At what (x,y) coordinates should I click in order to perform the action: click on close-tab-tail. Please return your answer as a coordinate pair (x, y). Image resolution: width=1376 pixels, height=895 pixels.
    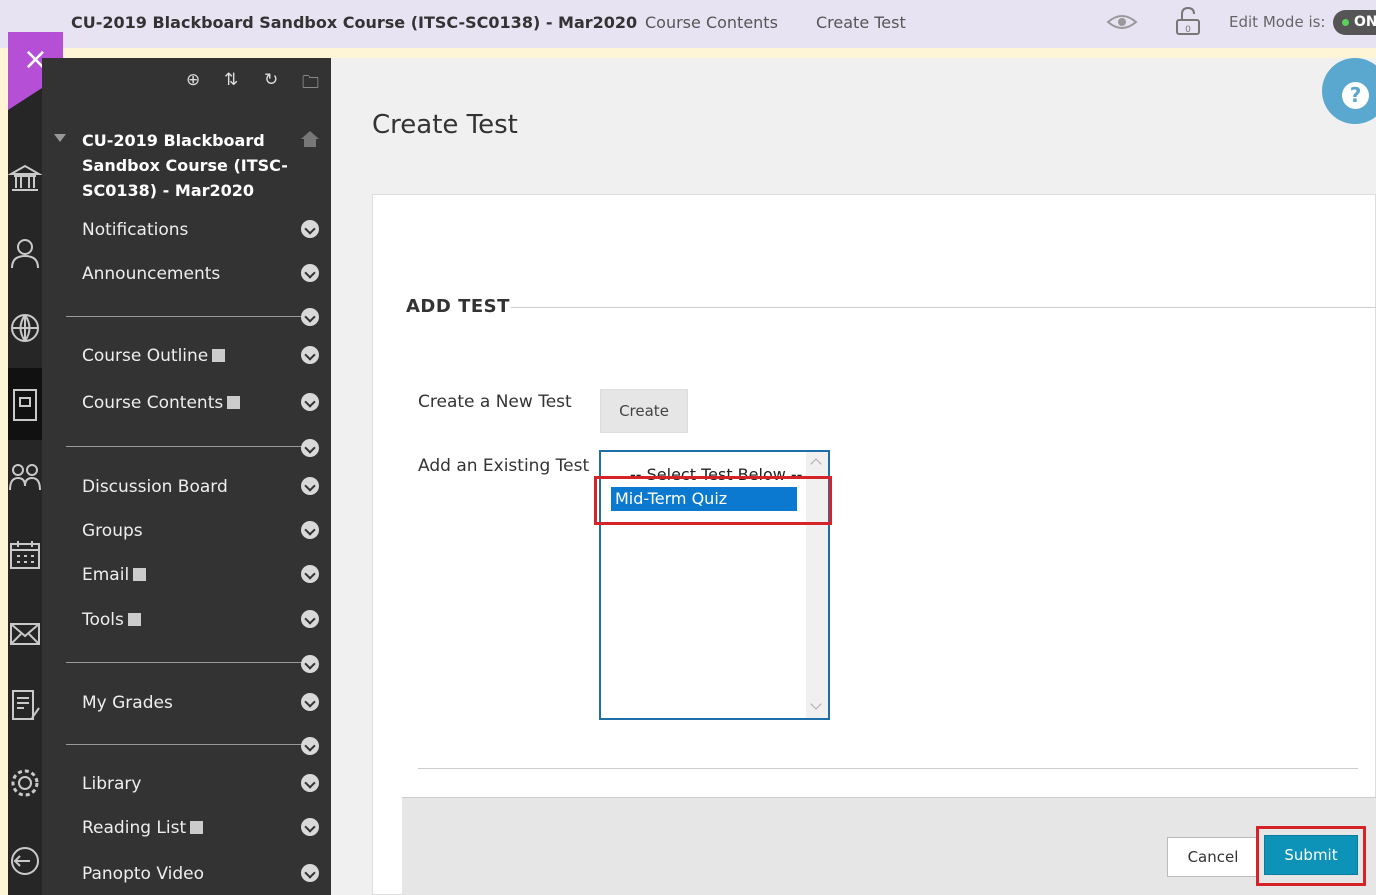
    Looking at the image, I should click on (25, 99).